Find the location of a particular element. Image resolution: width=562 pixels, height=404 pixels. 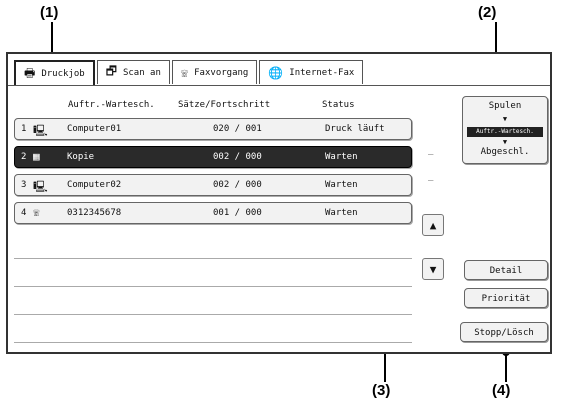

job-name: Kopie is located at coordinates (81, 157).